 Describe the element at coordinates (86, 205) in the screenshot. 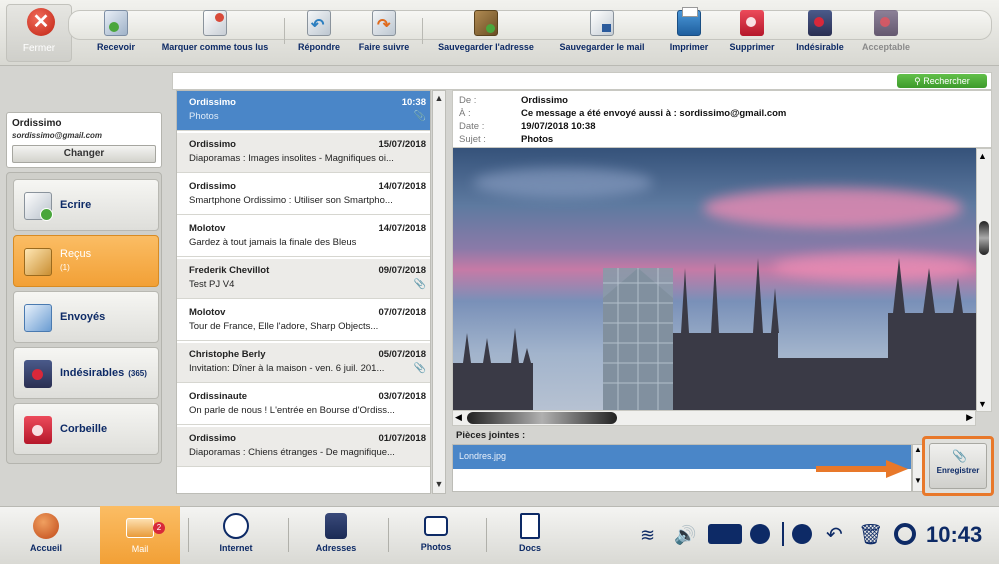

I see `folder-write: Ecrire` at that location.